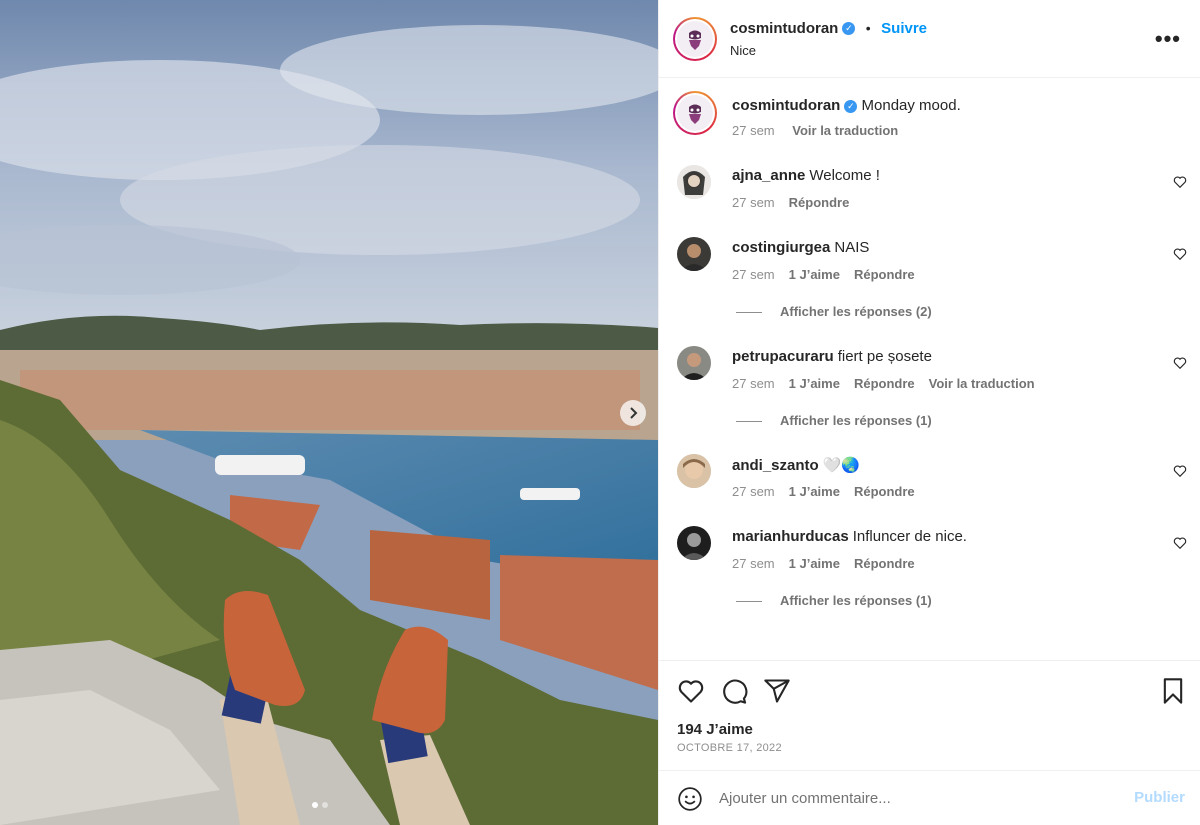 The width and height of the screenshot is (1200, 825). Describe the element at coordinates (784, 28) in the screenshot. I see `author-username: cosmintudoran` at that location.